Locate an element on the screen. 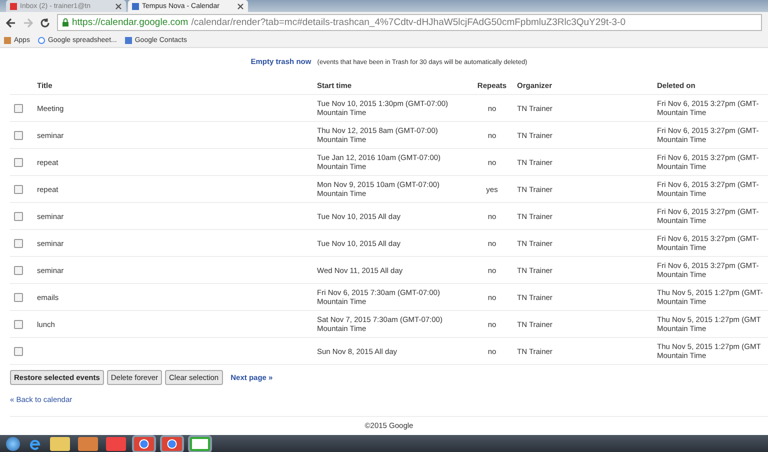 This screenshot has height=452, width=768. forward-icon is located at coordinates (28, 23).